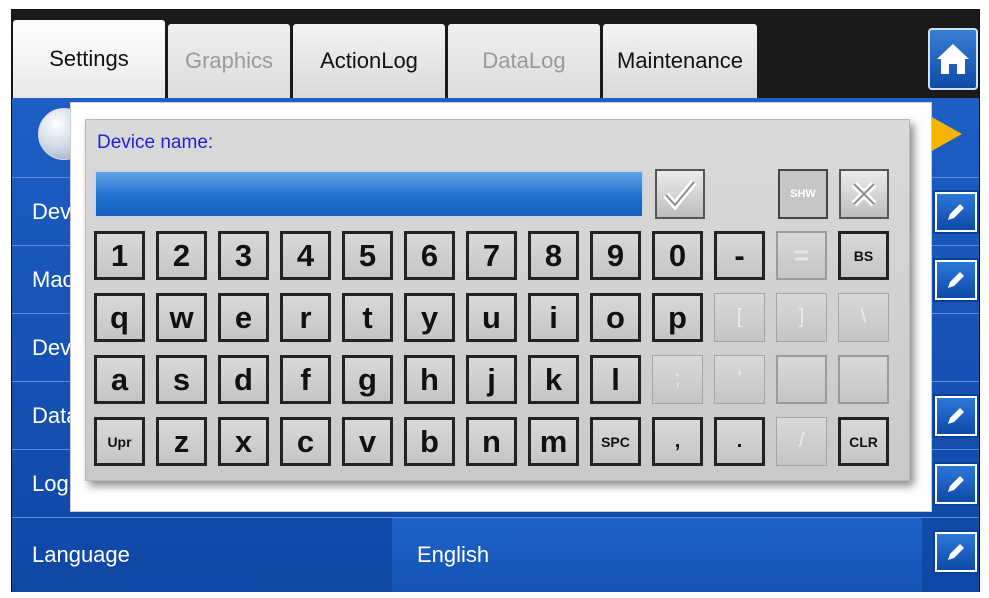 The image size is (989, 598). I want to click on tab-settings: Settings, so click(89, 59).